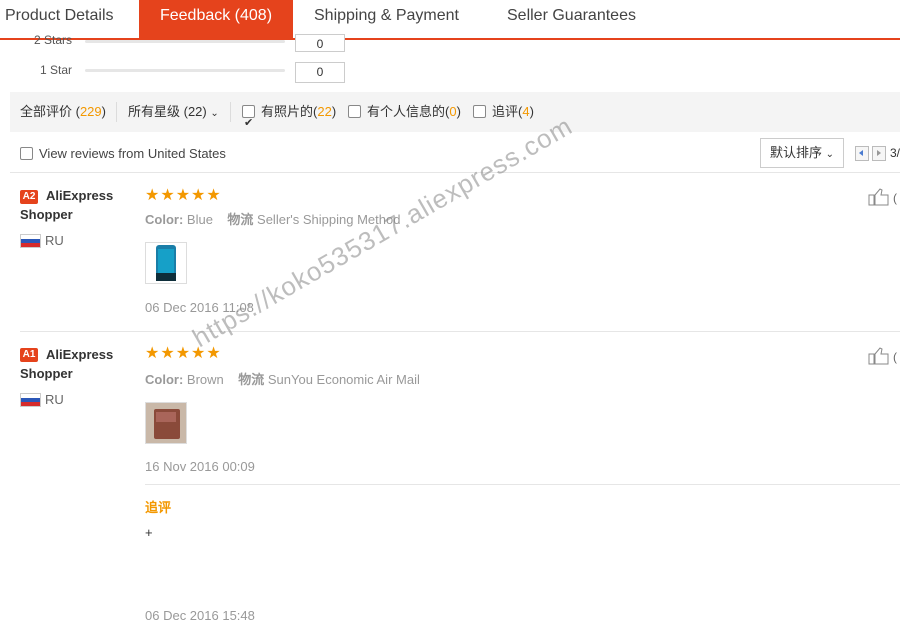 The height and width of the screenshot is (628, 900). Describe the element at coordinates (571, 19) in the screenshot. I see `tab-seller-guarantees: Seller Guarantees` at that location.